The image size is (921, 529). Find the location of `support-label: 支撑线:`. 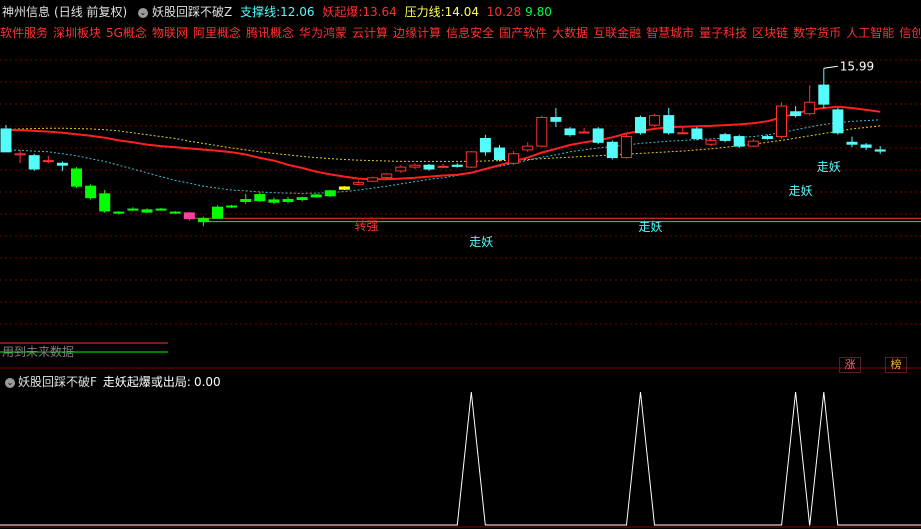

support-label: 支撑线: is located at coordinates (260, 12).